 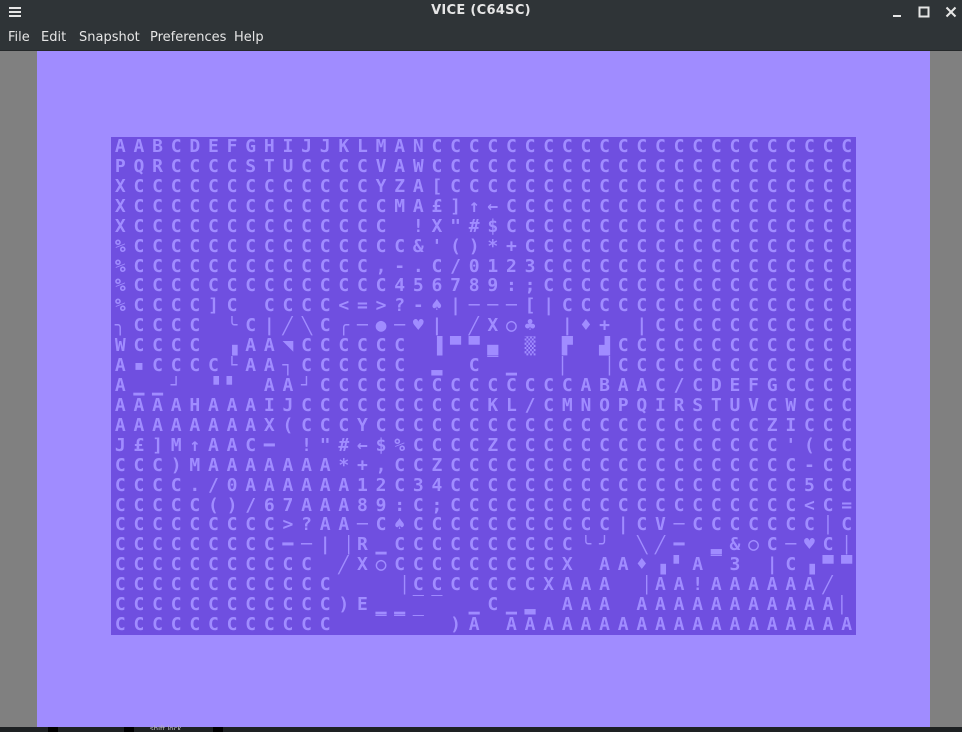 What do you see at coordinates (109, 37) in the screenshot?
I see `menu-snapshot: Snapshot` at bounding box center [109, 37].